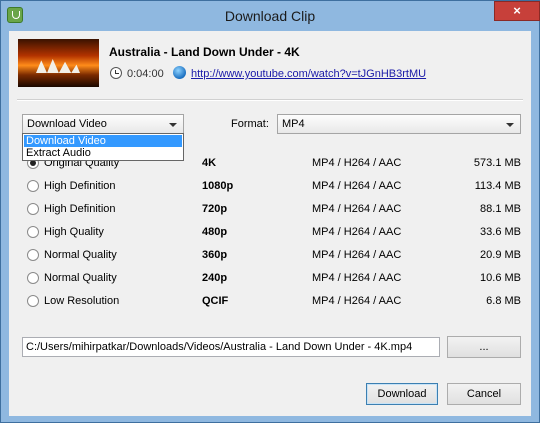  I want to click on quality-resolution: QCIF, so click(215, 301).